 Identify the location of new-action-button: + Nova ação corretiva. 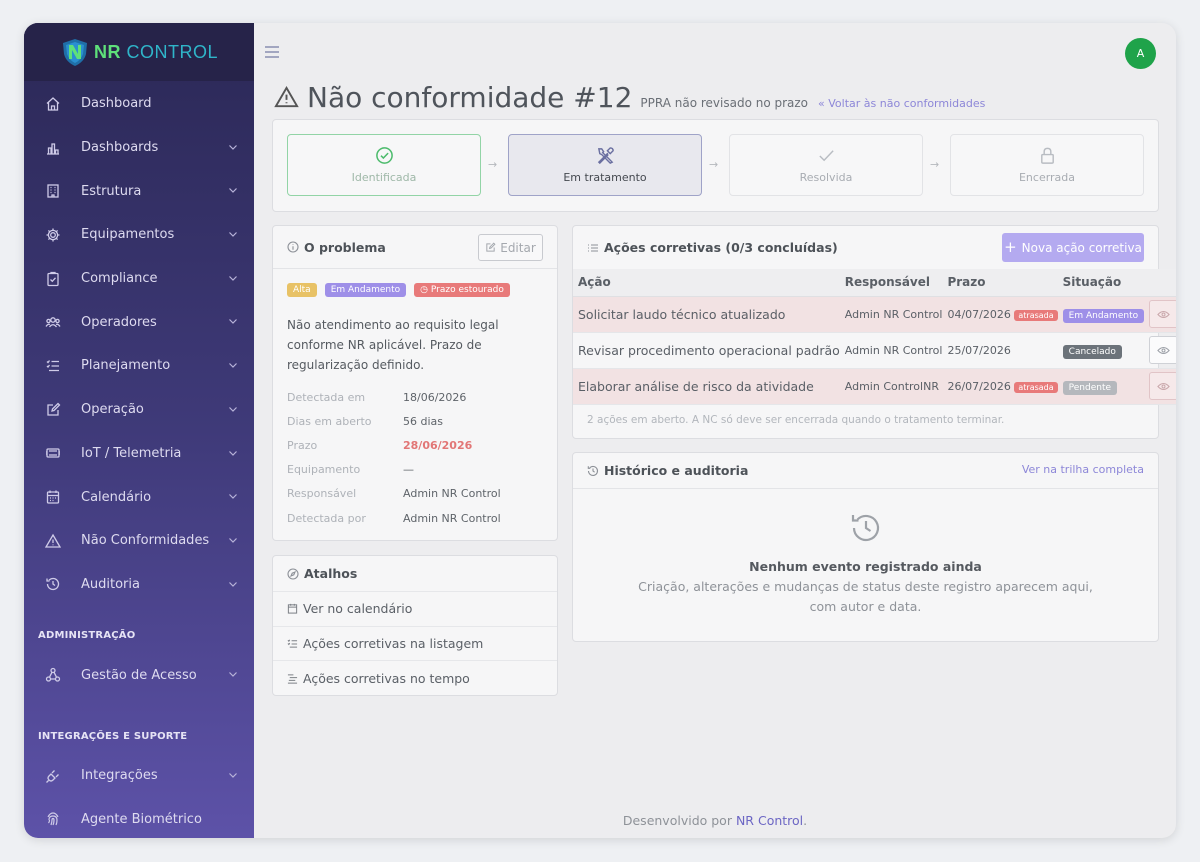
(1073, 247).